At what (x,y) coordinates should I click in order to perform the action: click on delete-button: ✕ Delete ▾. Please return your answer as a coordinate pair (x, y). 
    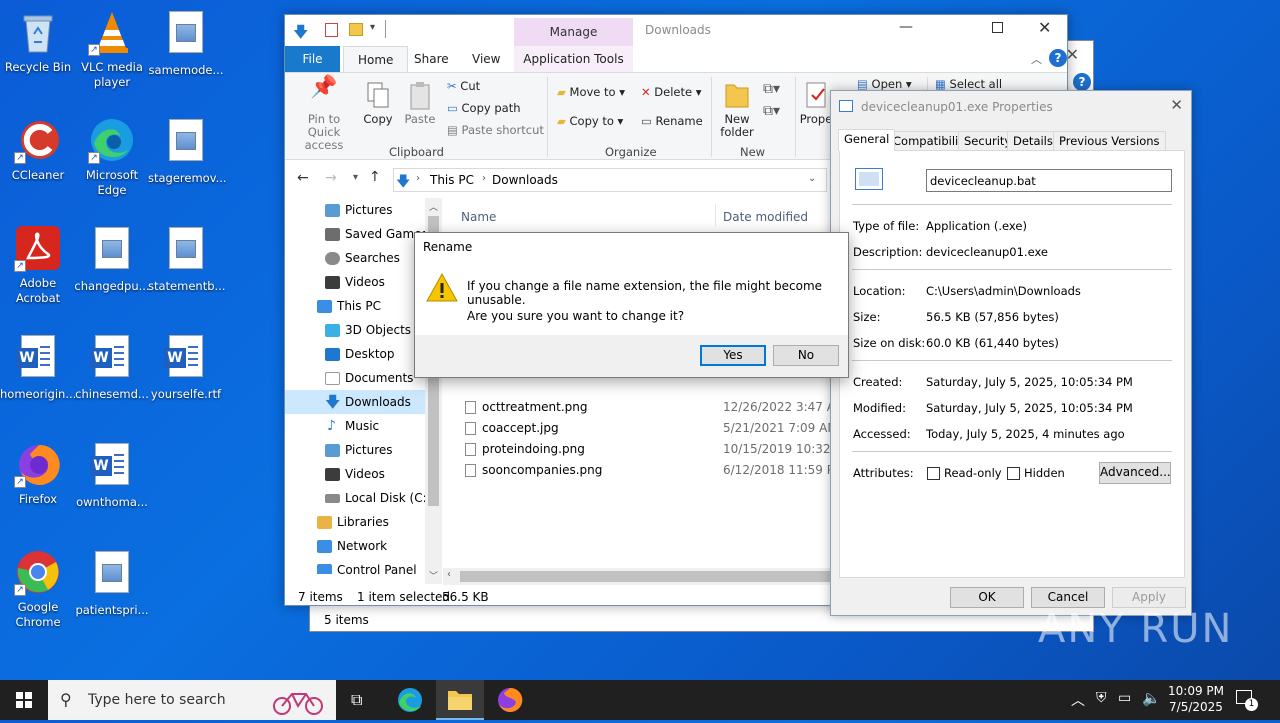
    Looking at the image, I should click on (671, 92).